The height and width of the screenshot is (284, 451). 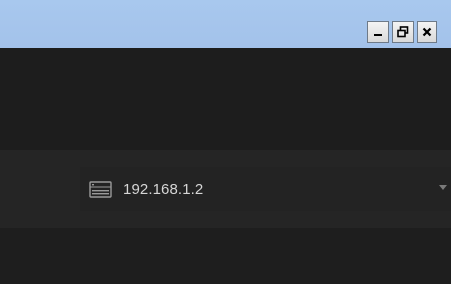 I want to click on close-button, so click(x=427, y=32).